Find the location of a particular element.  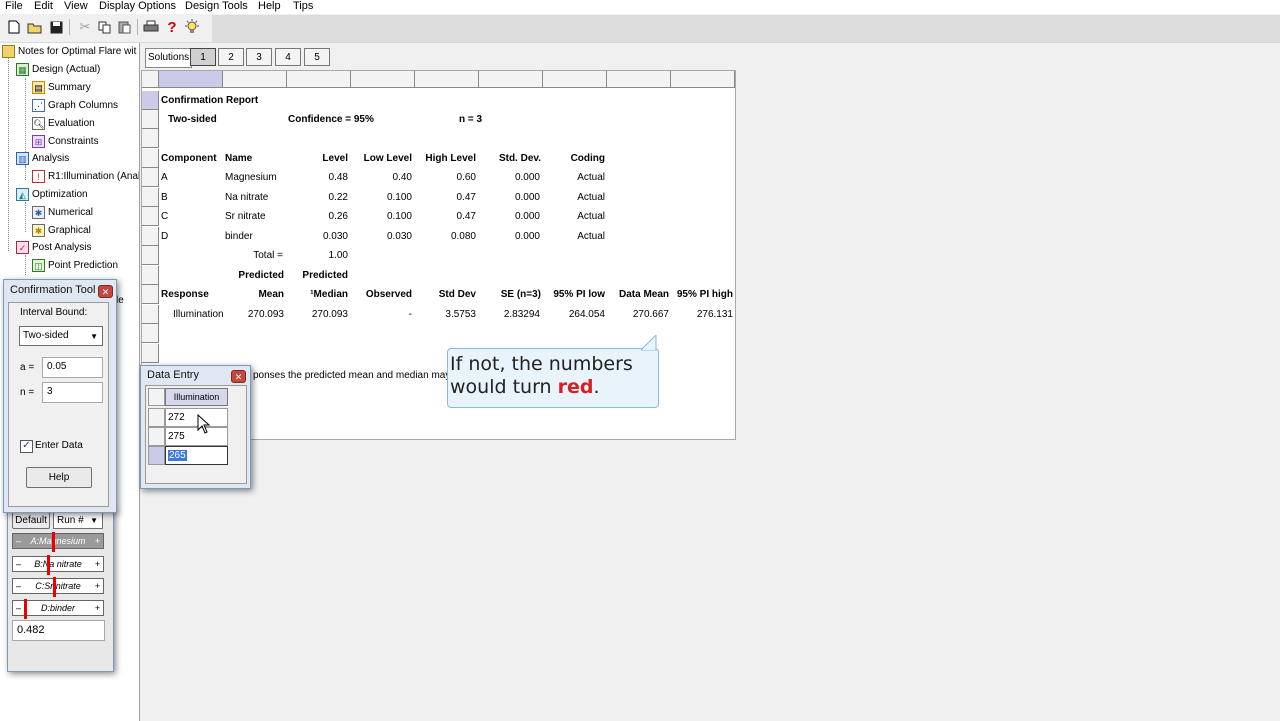

solution-button-4: 4 is located at coordinates (288, 57).